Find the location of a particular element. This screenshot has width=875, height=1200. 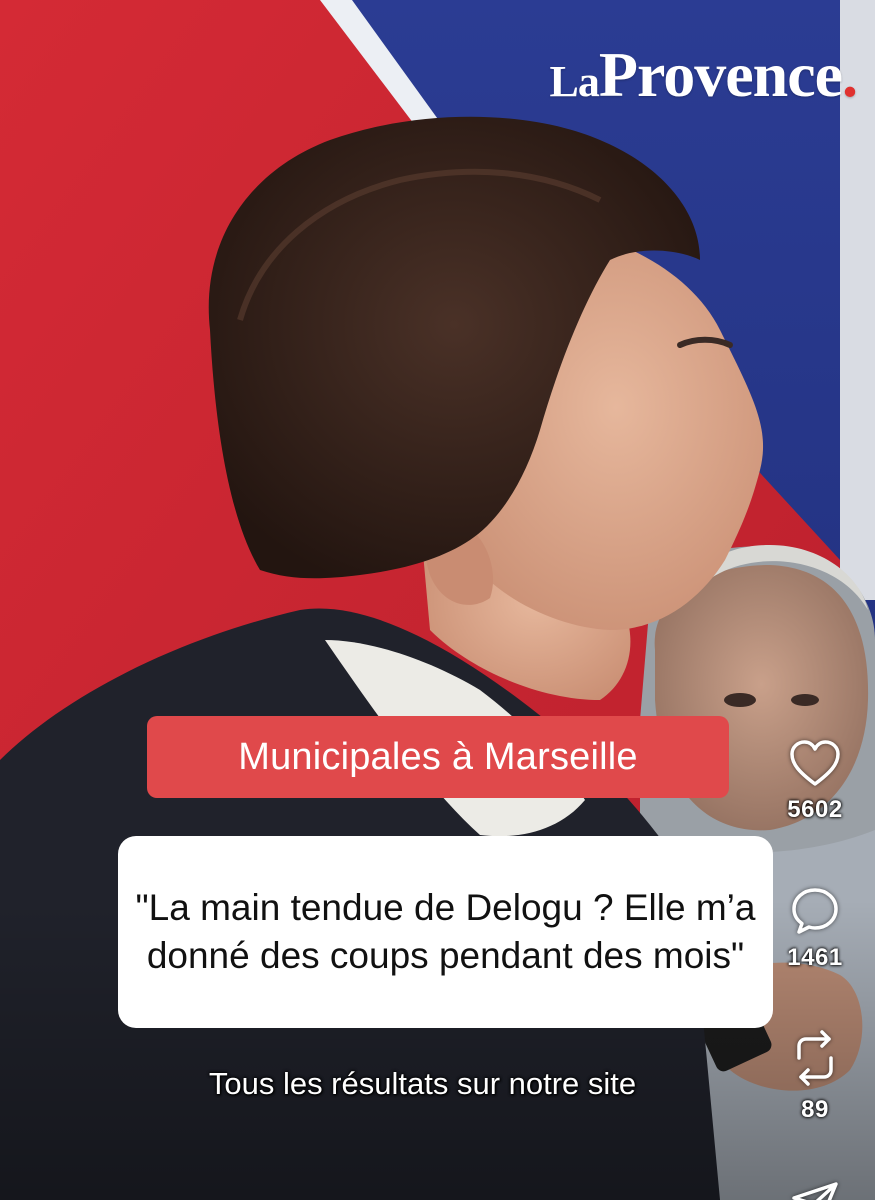

share-icon is located at coordinates (815, 1191).